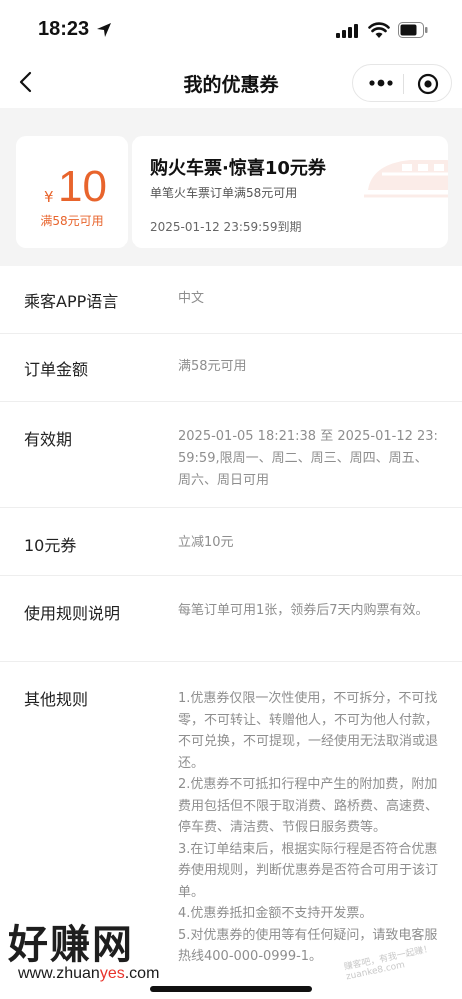 The width and height of the screenshot is (462, 999). I want to click on watermark-url-suffix: .com, so click(142, 973).